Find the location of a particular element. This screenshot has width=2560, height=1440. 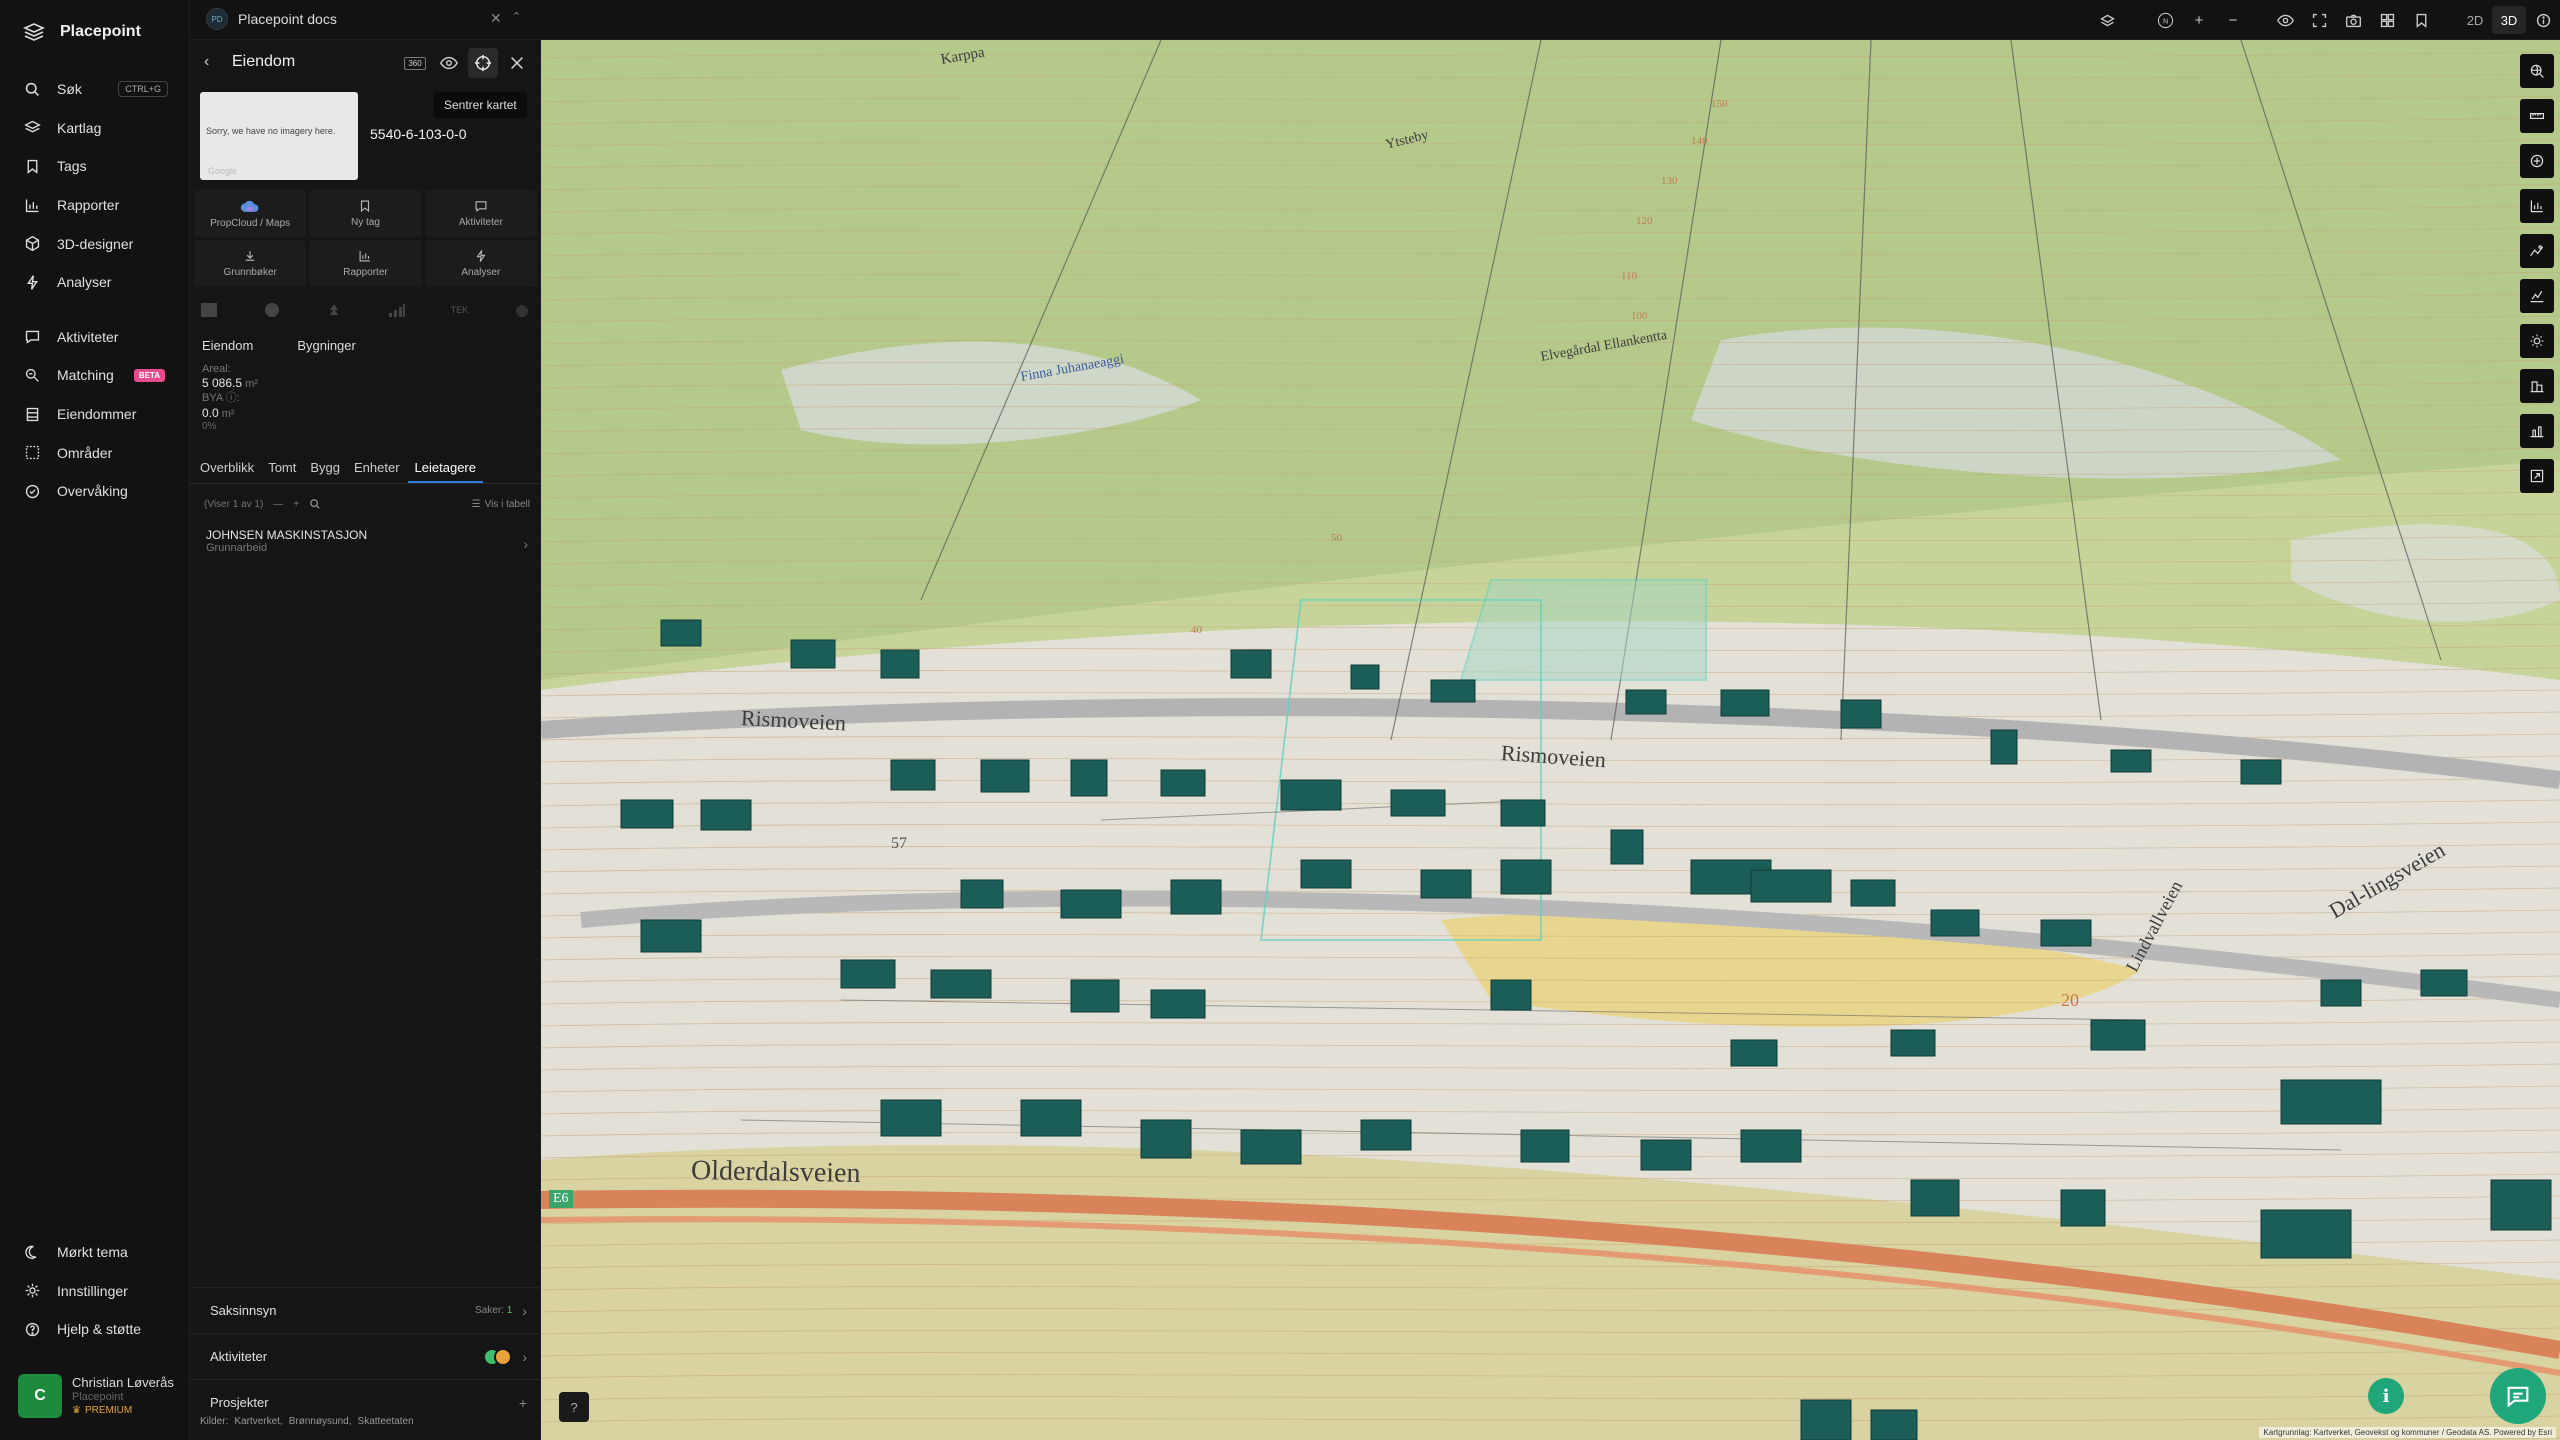

back-icon: ‹ is located at coordinates (206, 62).